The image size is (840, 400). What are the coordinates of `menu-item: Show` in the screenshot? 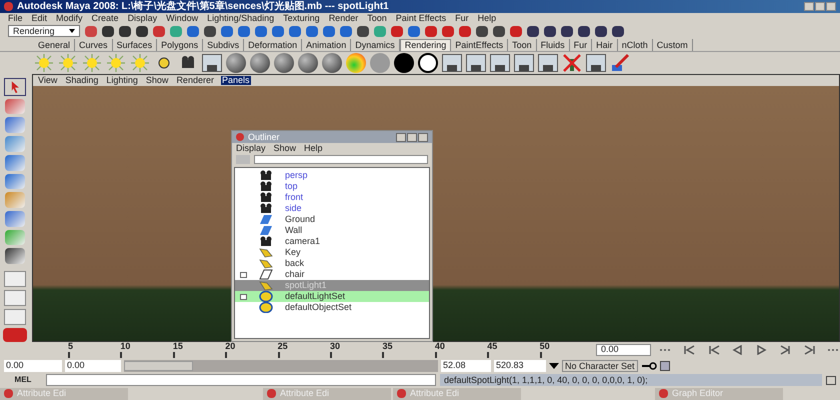 It's located at (285, 148).